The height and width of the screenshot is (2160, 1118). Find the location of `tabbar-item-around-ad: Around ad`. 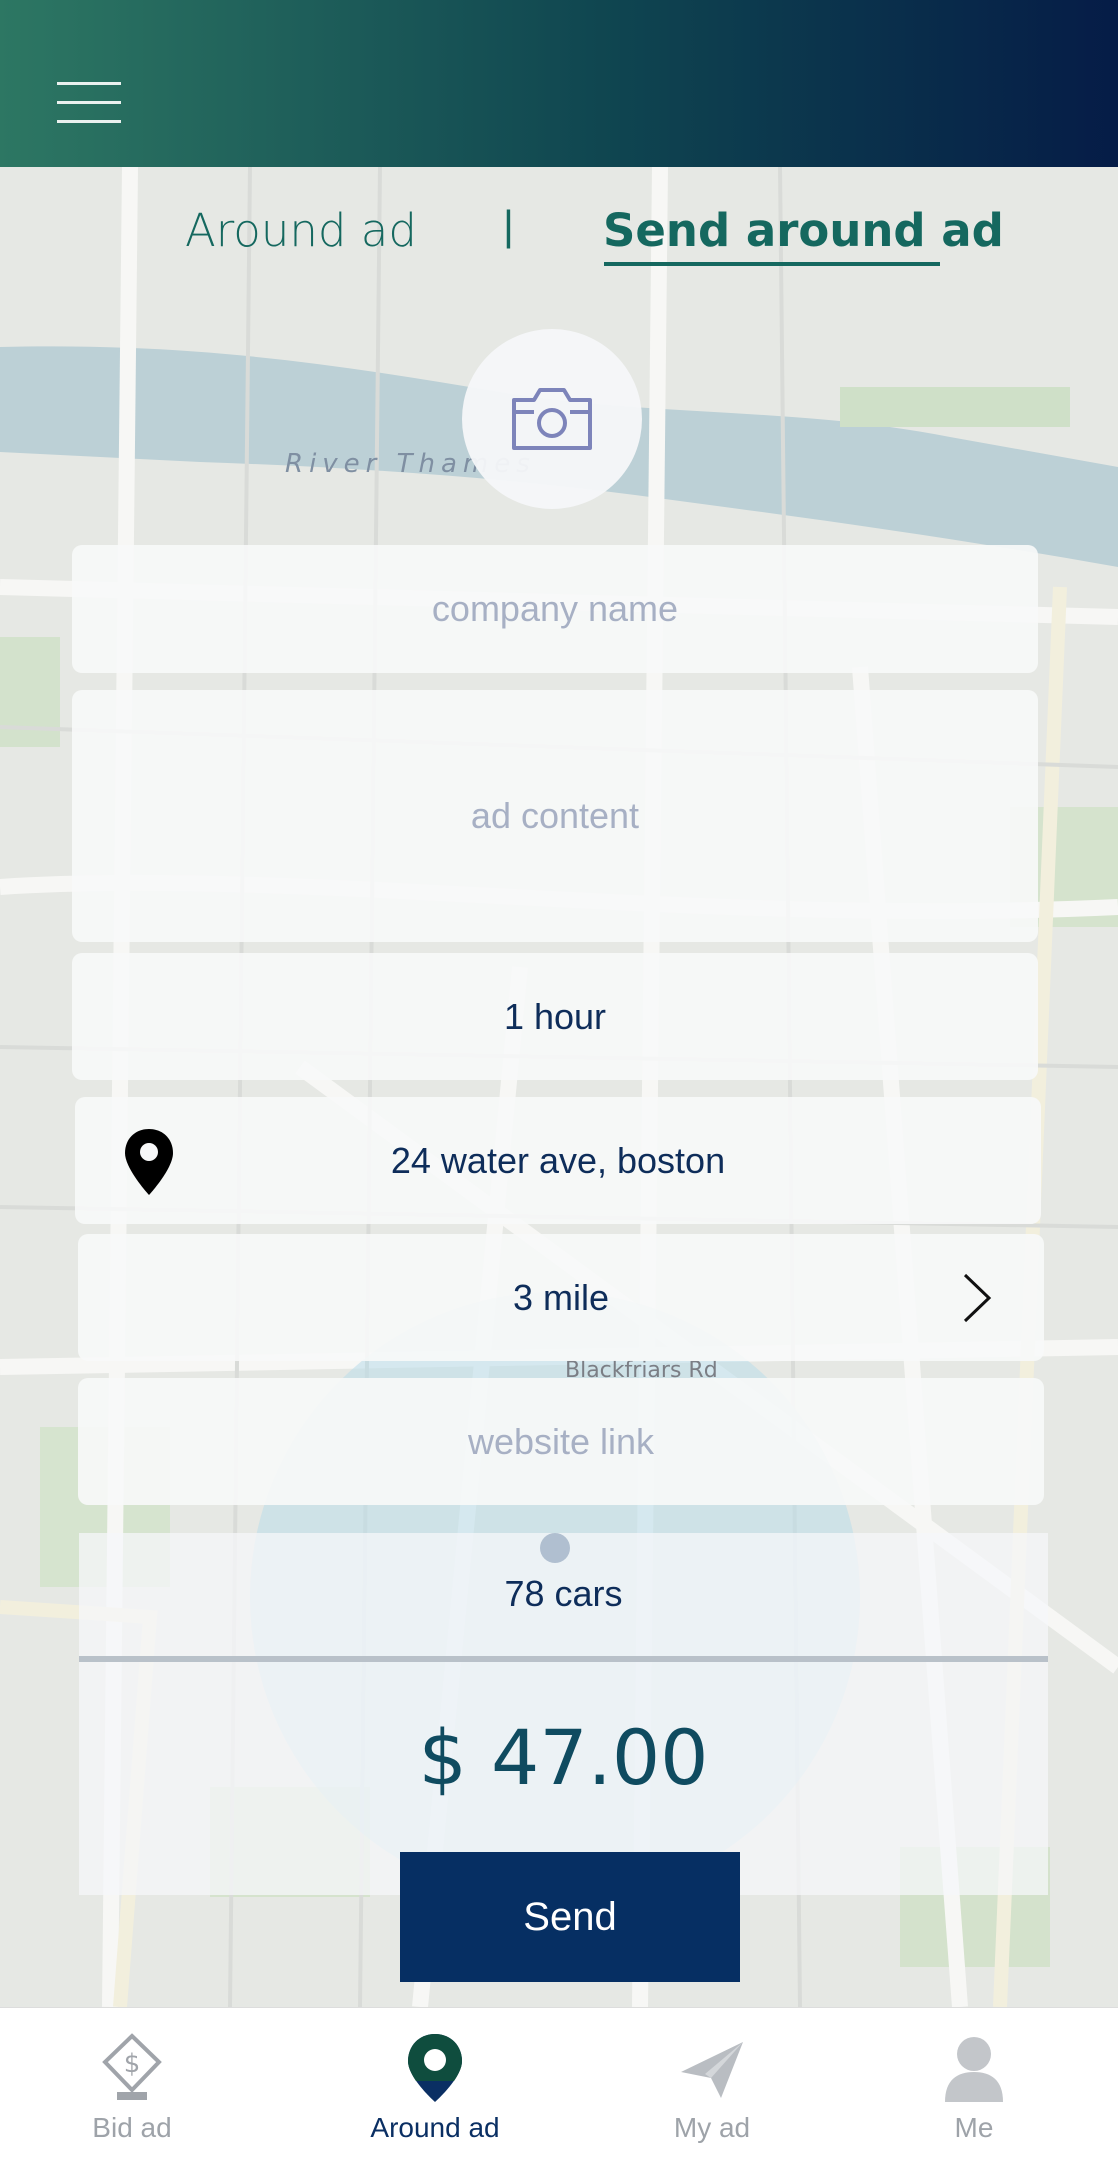

tabbar-item-around-ad: Around ad is located at coordinates (435, 2084).